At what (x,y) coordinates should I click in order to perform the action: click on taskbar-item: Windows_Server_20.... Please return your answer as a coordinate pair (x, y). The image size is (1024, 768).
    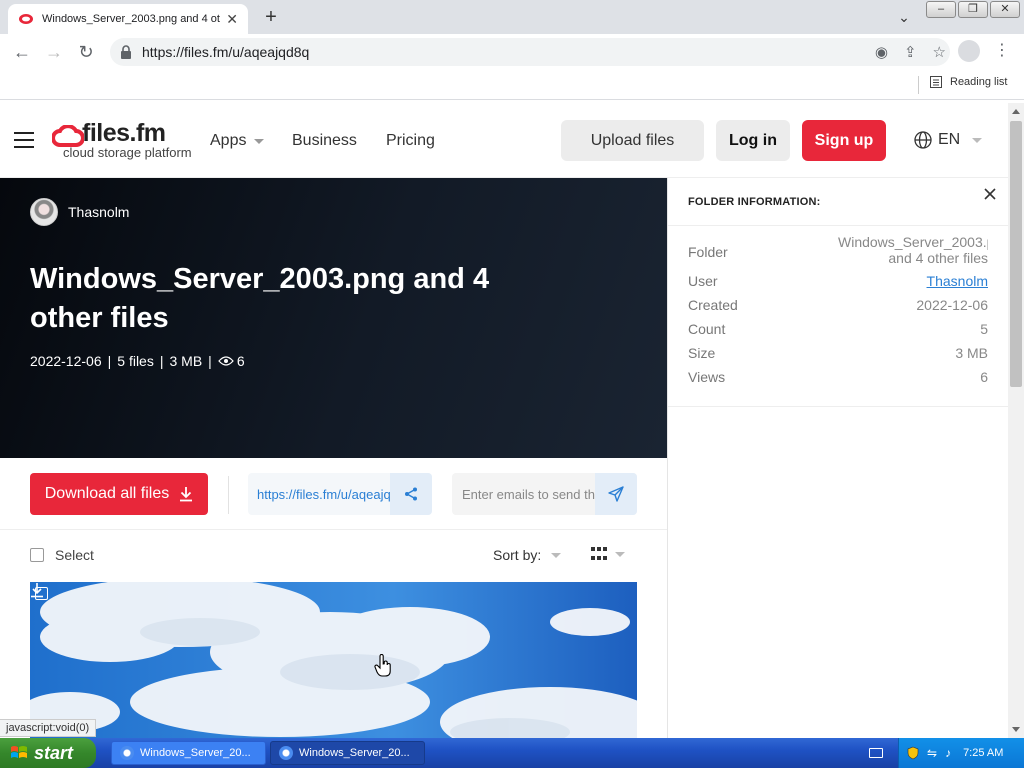
    Looking at the image, I should click on (188, 753).